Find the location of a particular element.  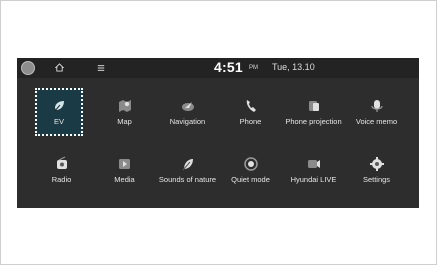

app-tile-navigation: Navigation is located at coordinates (187, 116).